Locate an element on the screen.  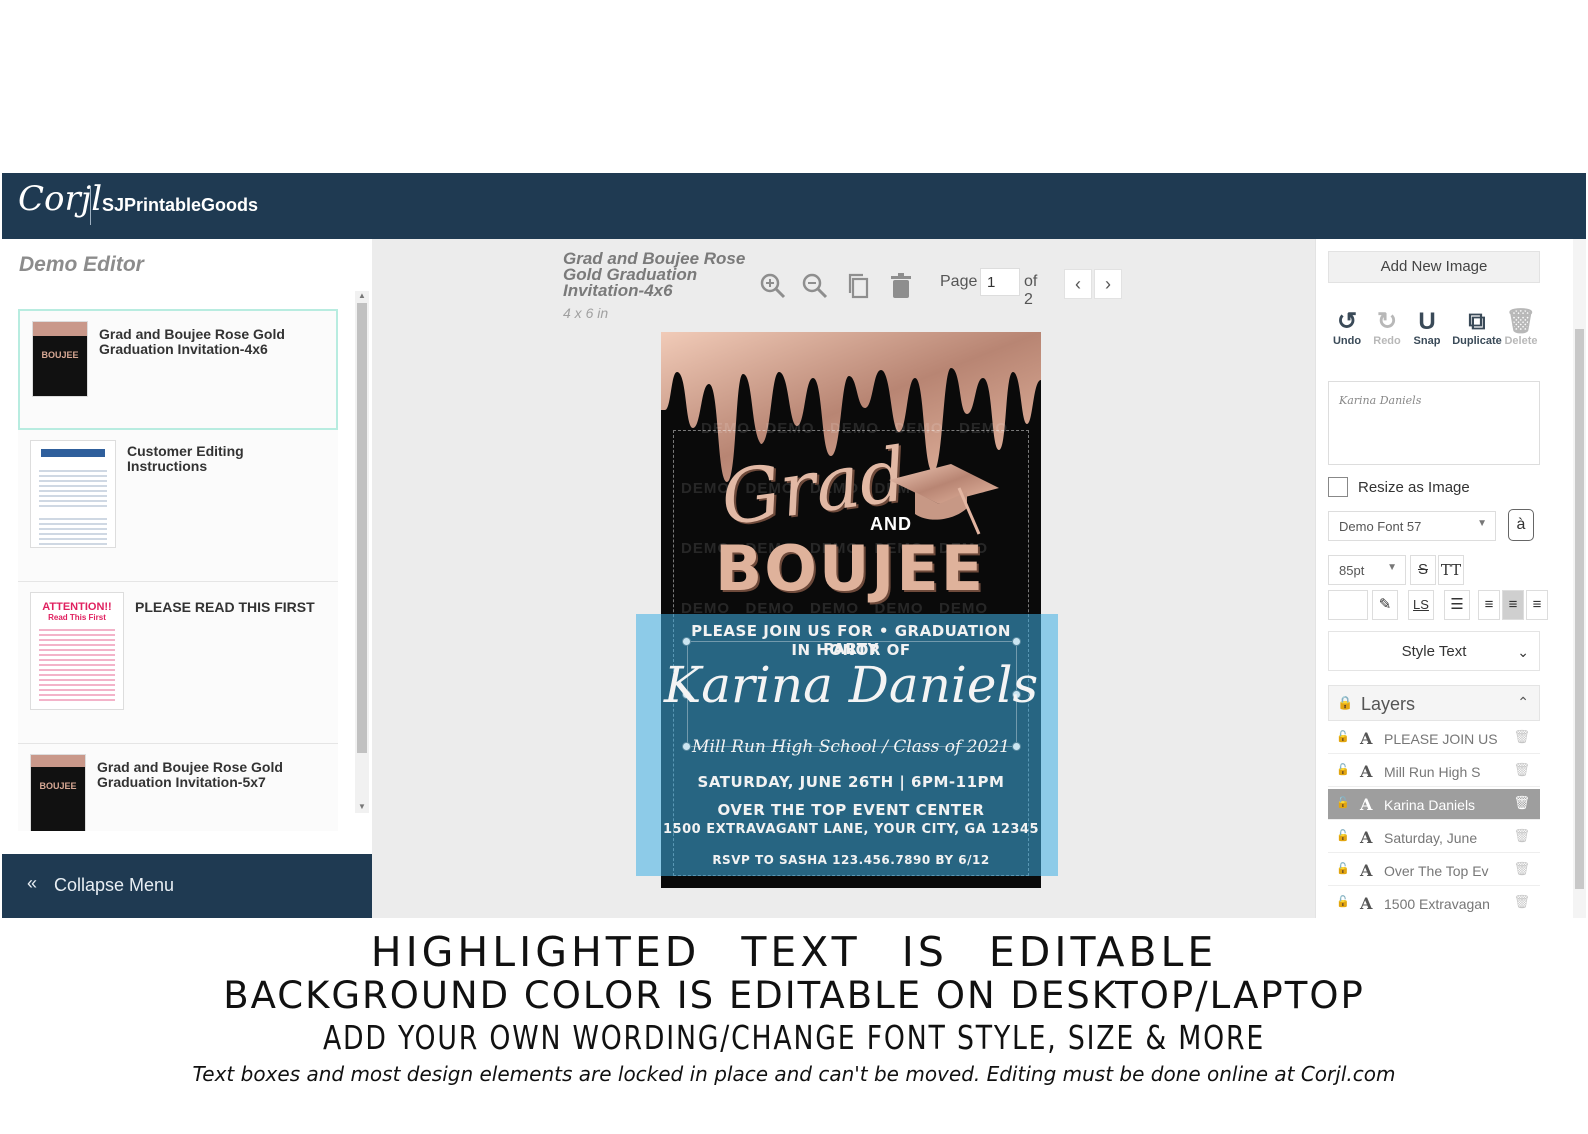
font-select: Demo Font 57 ▼ is located at coordinates (1412, 526).